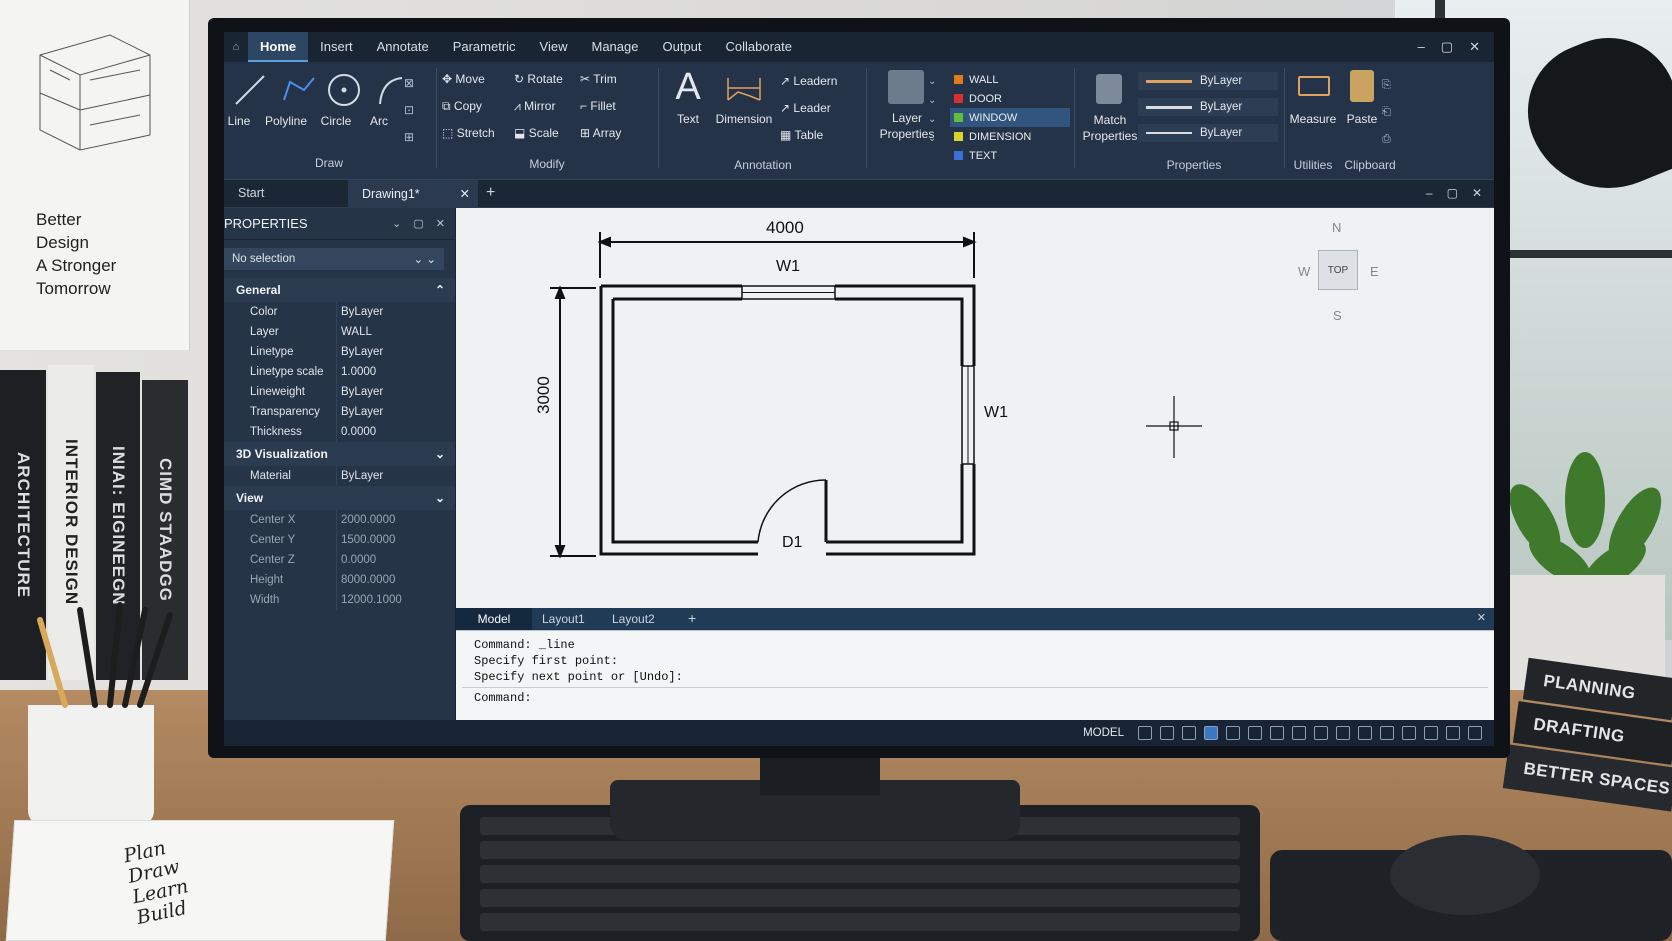  I want to click on linetype-dropdown: ByLayer, so click(1208, 107).